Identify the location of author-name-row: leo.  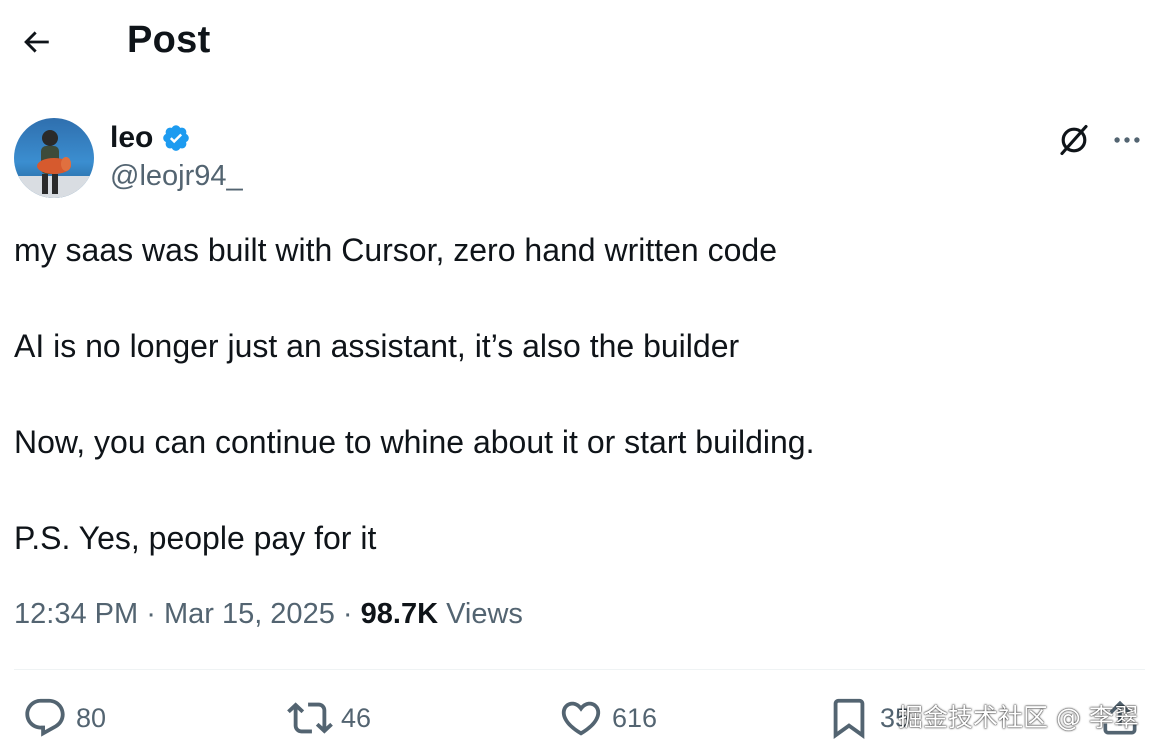
(150, 138).